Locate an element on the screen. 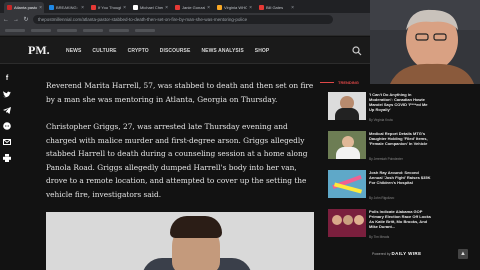 The image size is (480, 270). tab-title: Janie Gonzalez - Whit is located at coordinates (194, 7).